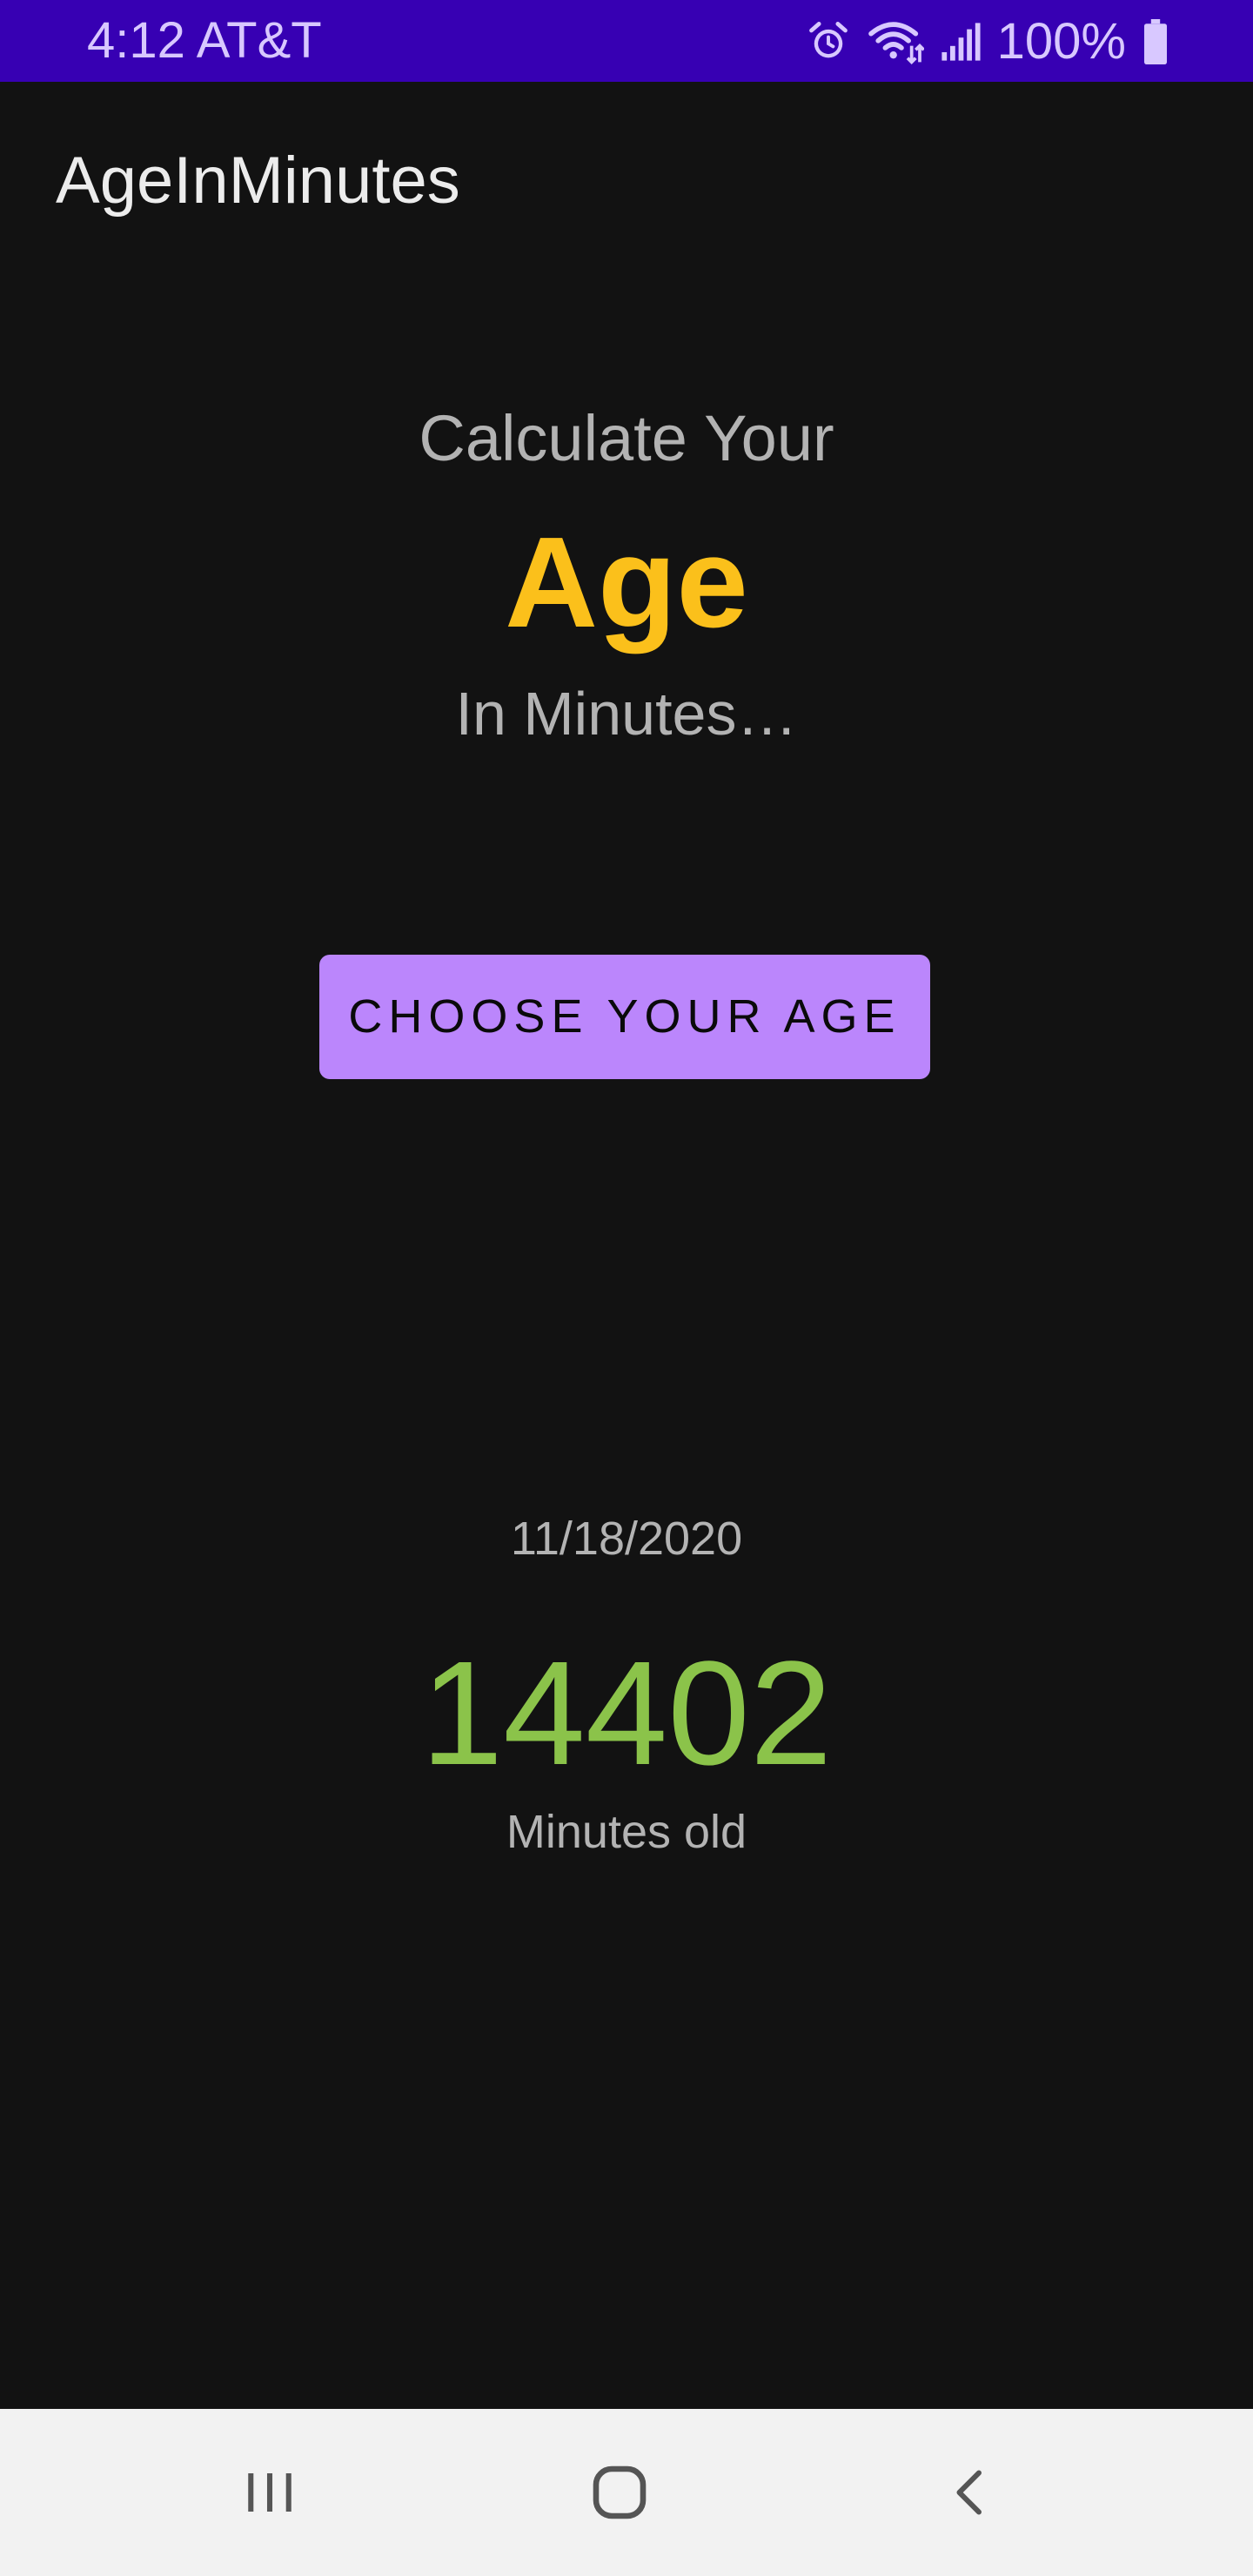 The width and height of the screenshot is (1253, 2576). What do you see at coordinates (626, 184) in the screenshot?
I see `app-bar: AgeInMinutes` at bounding box center [626, 184].